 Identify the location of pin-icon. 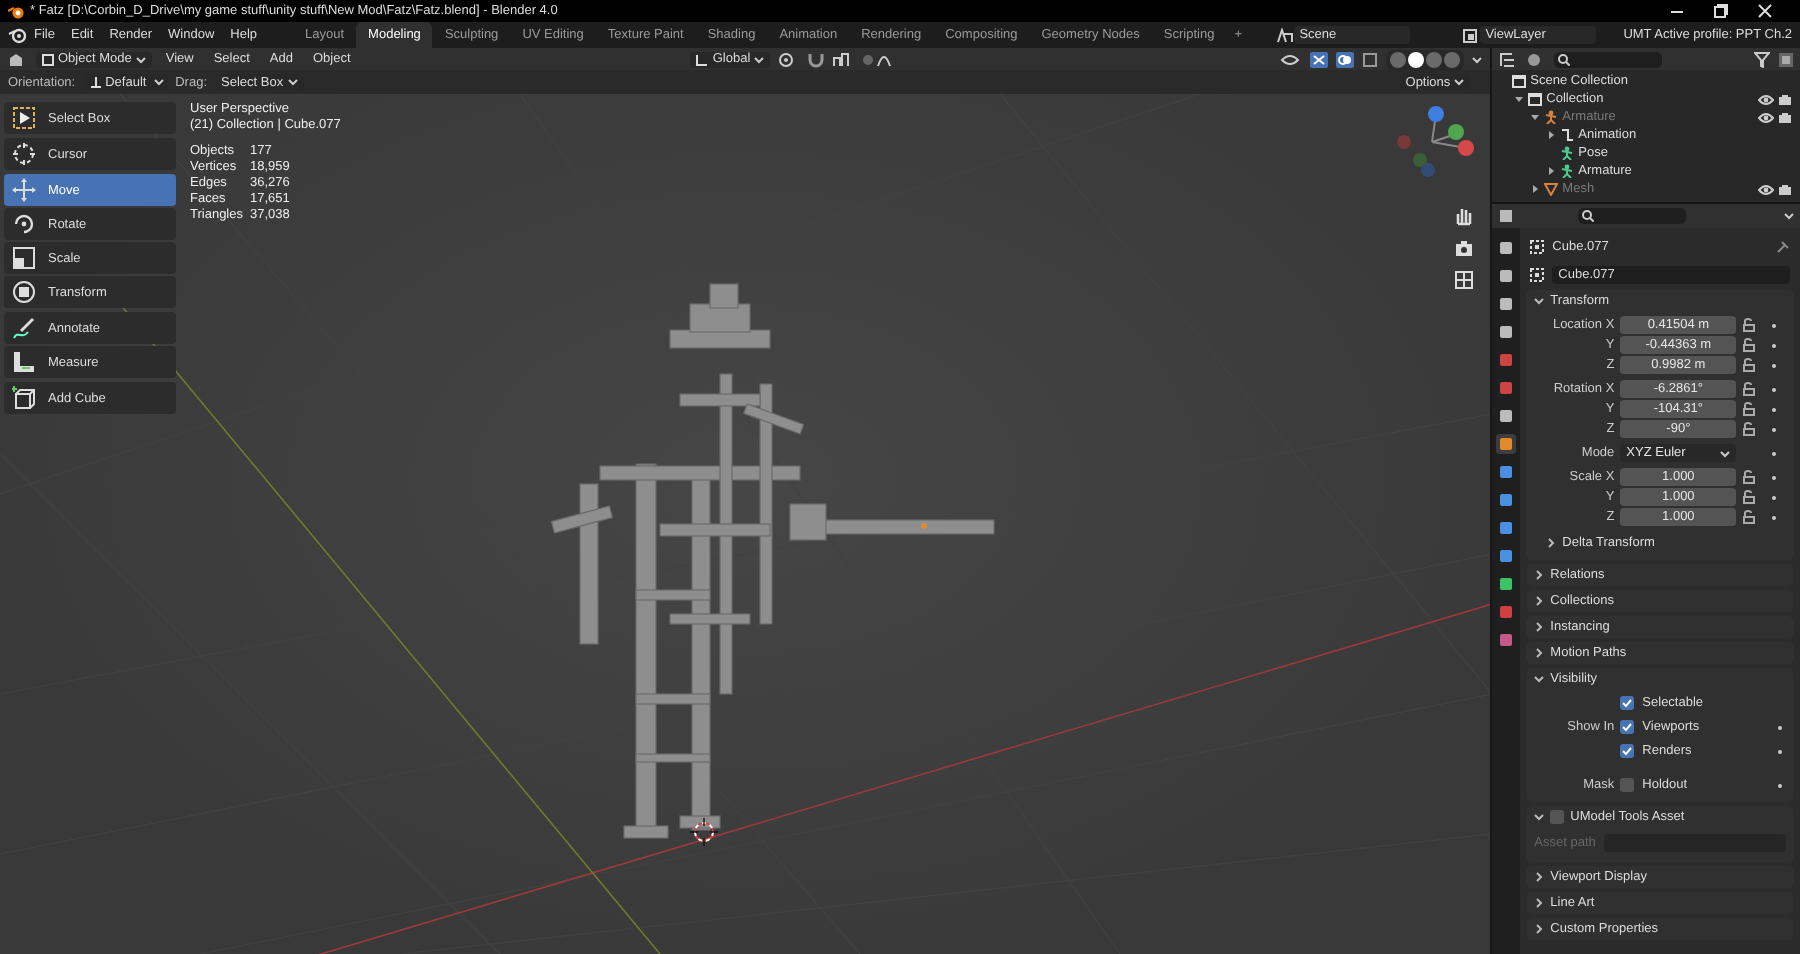
(1783, 246).